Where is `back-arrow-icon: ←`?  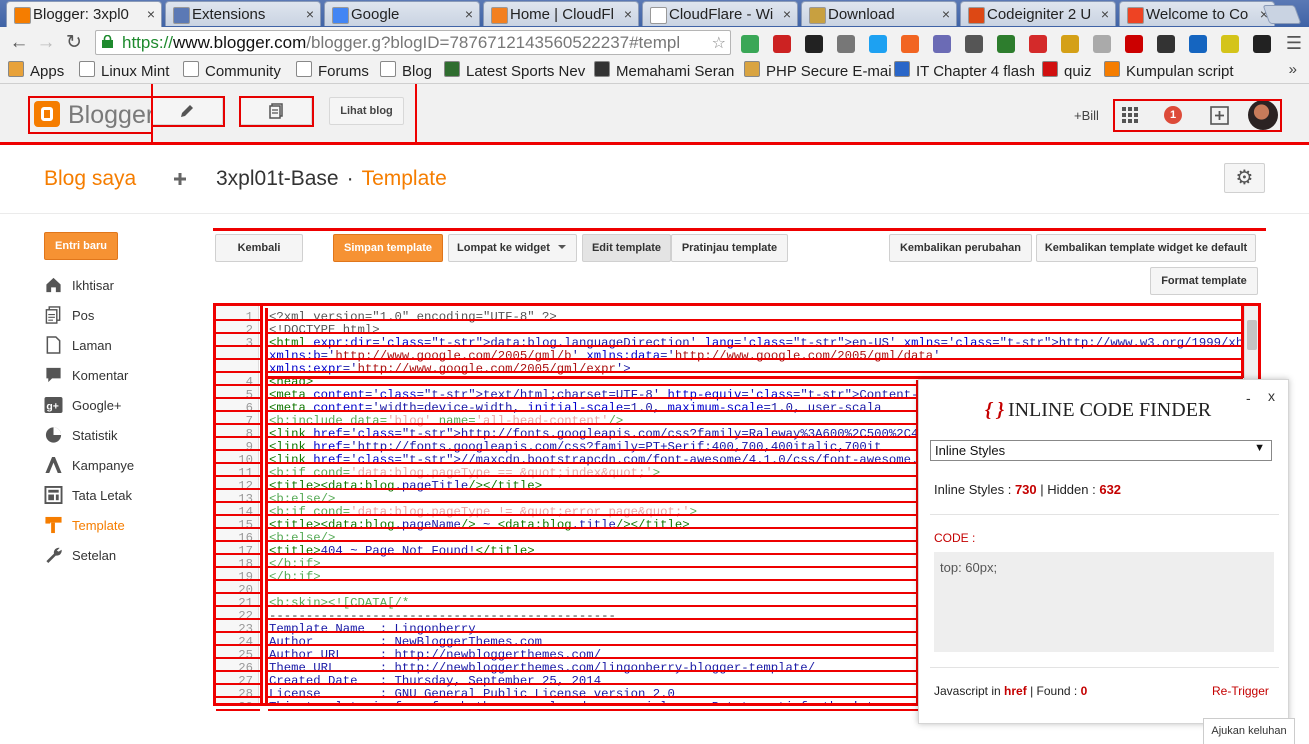
back-arrow-icon: ← is located at coordinates (19, 43).